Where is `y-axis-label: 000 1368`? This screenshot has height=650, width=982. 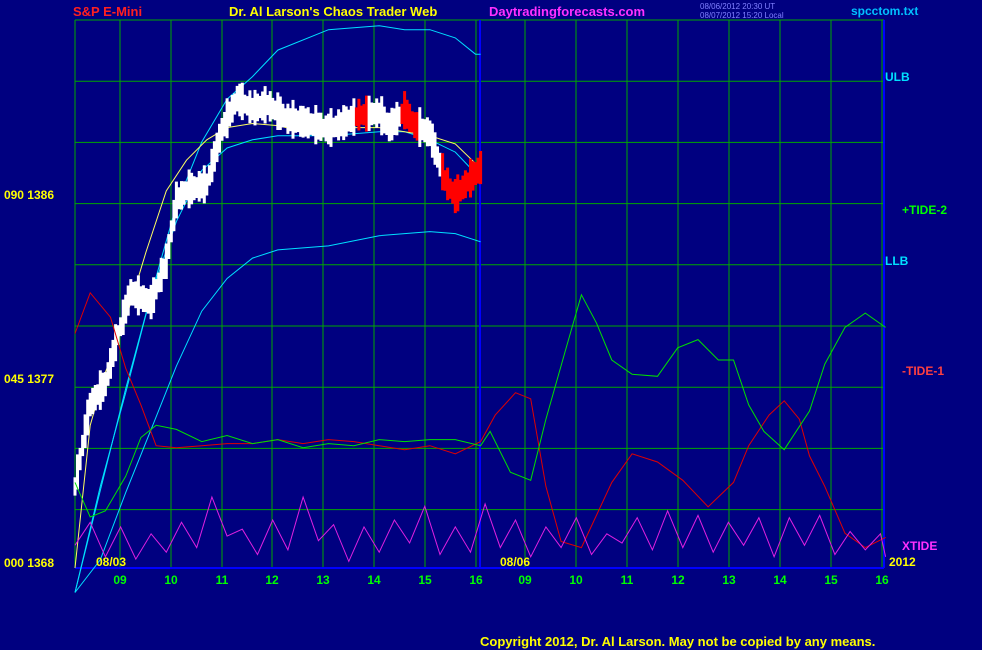 y-axis-label: 000 1368 is located at coordinates (29, 563).